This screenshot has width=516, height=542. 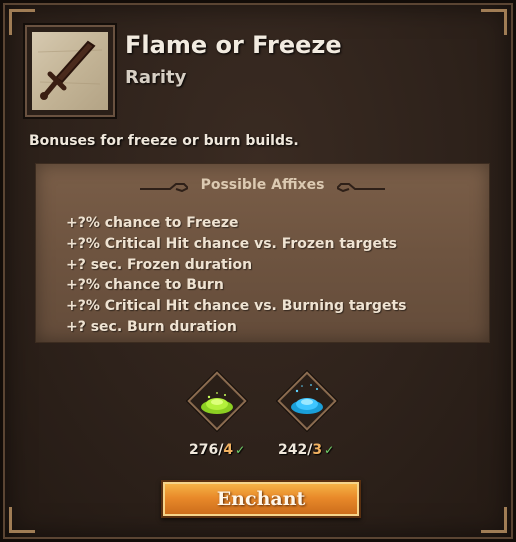 I want to click on item-title: Flame or Freeze, so click(x=233, y=45).